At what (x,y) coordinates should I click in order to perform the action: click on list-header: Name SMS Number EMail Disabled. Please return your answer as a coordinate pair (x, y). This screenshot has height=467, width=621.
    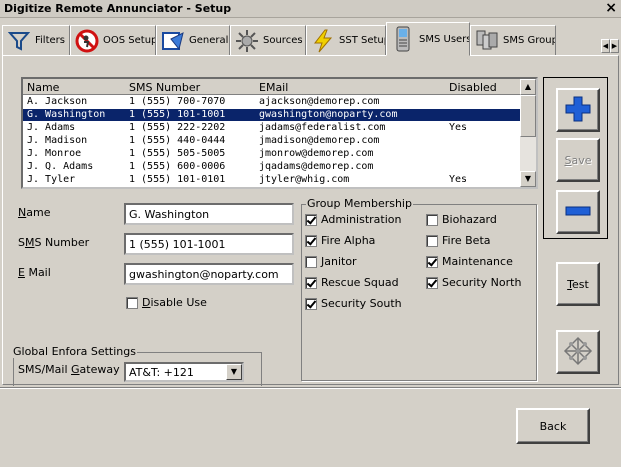
    Looking at the image, I should click on (271, 87).